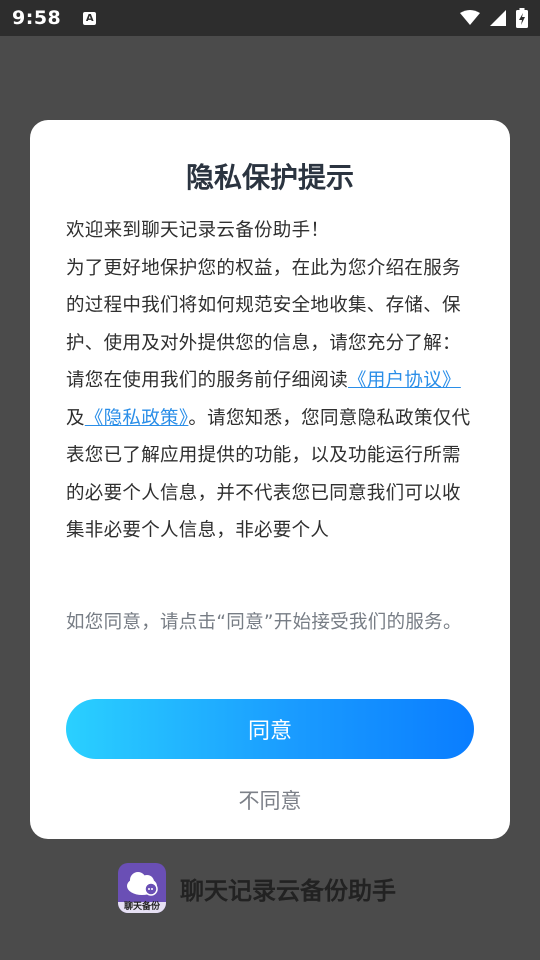 The width and height of the screenshot is (540, 960). Describe the element at coordinates (270, 729) in the screenshot. I see `agree-button: 同意` at that location.